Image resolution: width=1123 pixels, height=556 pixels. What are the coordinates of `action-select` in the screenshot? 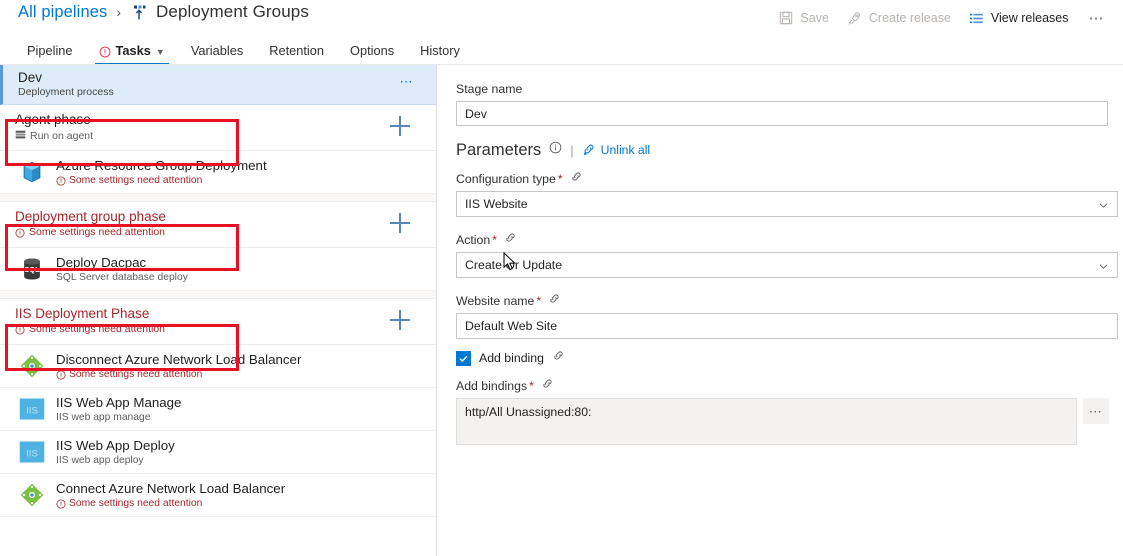 It's located at (787, 265).